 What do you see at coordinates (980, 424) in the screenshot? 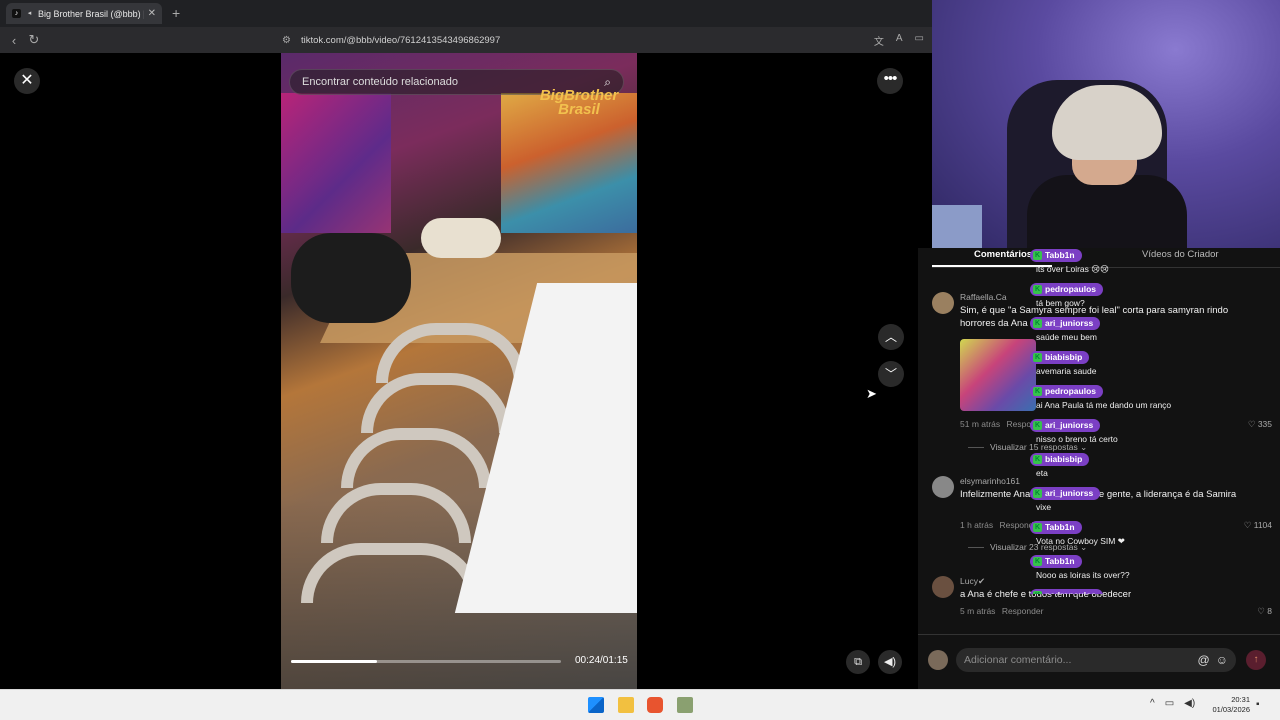
I see `comment-time: 51 m atrás` at bounding box center [980, 424].